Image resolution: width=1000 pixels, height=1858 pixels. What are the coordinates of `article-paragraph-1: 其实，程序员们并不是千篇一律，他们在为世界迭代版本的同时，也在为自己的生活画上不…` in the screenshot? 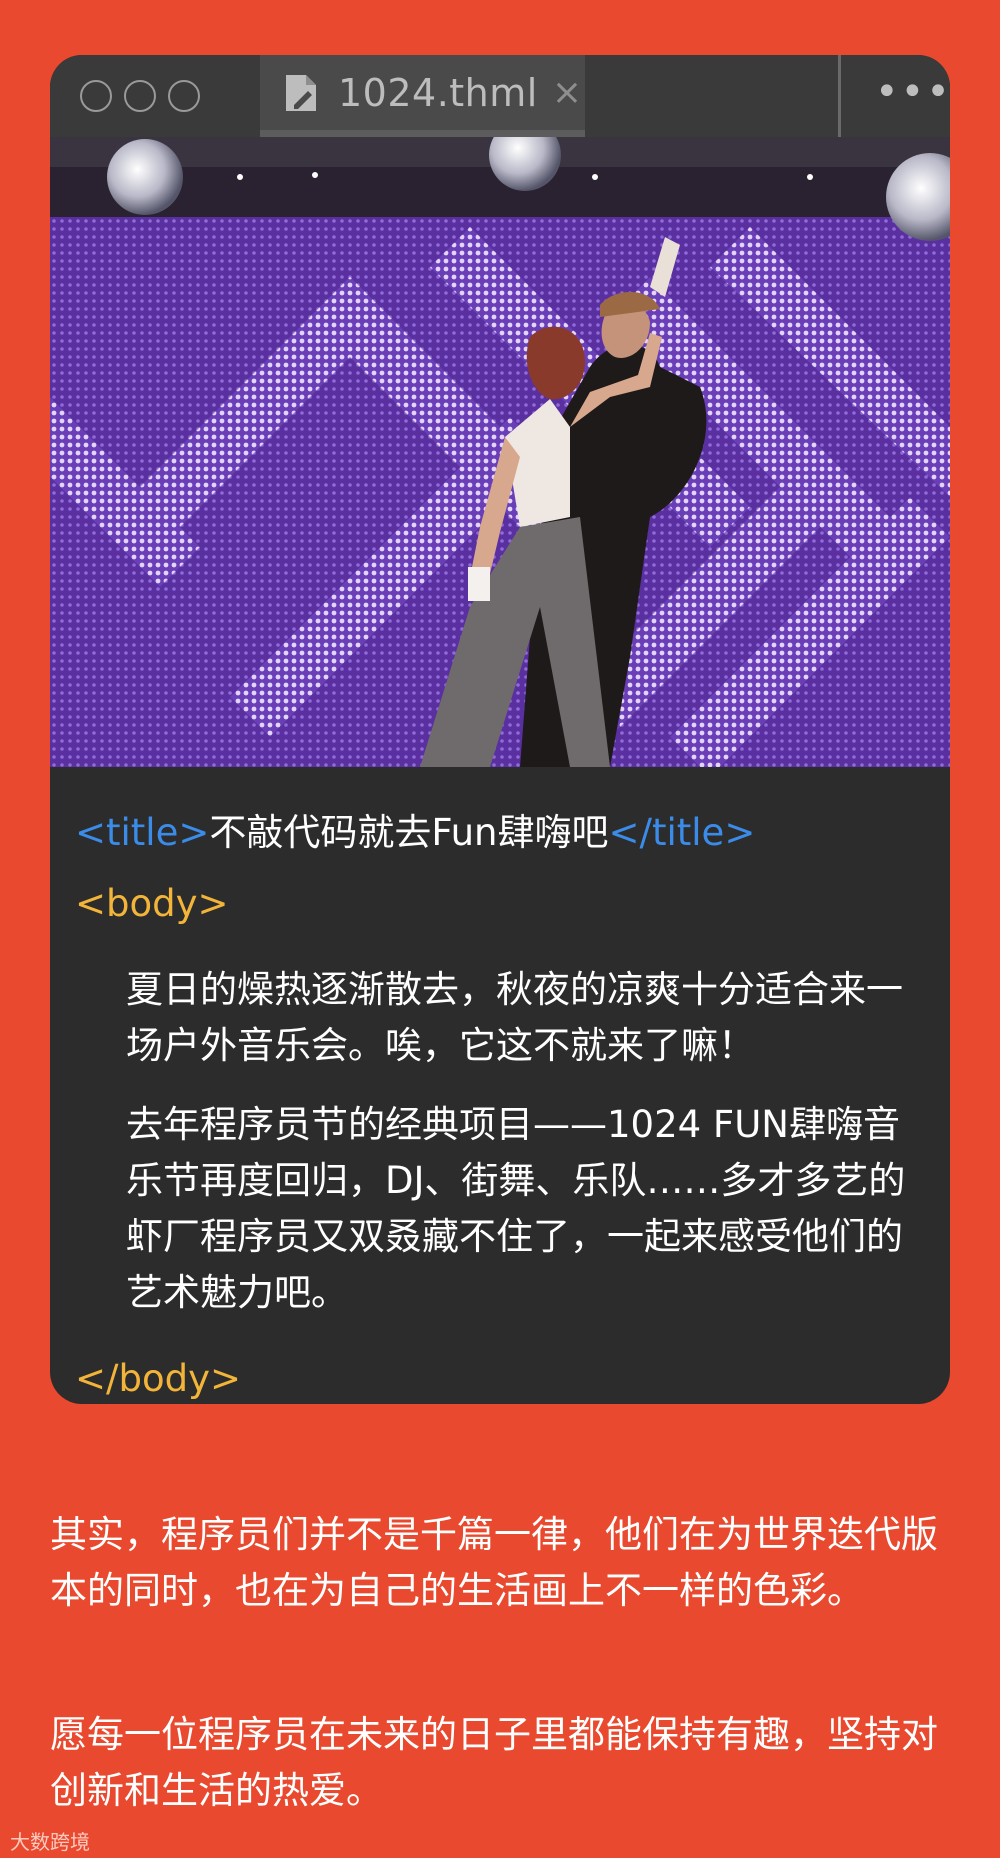 It's located at (494, 1562).